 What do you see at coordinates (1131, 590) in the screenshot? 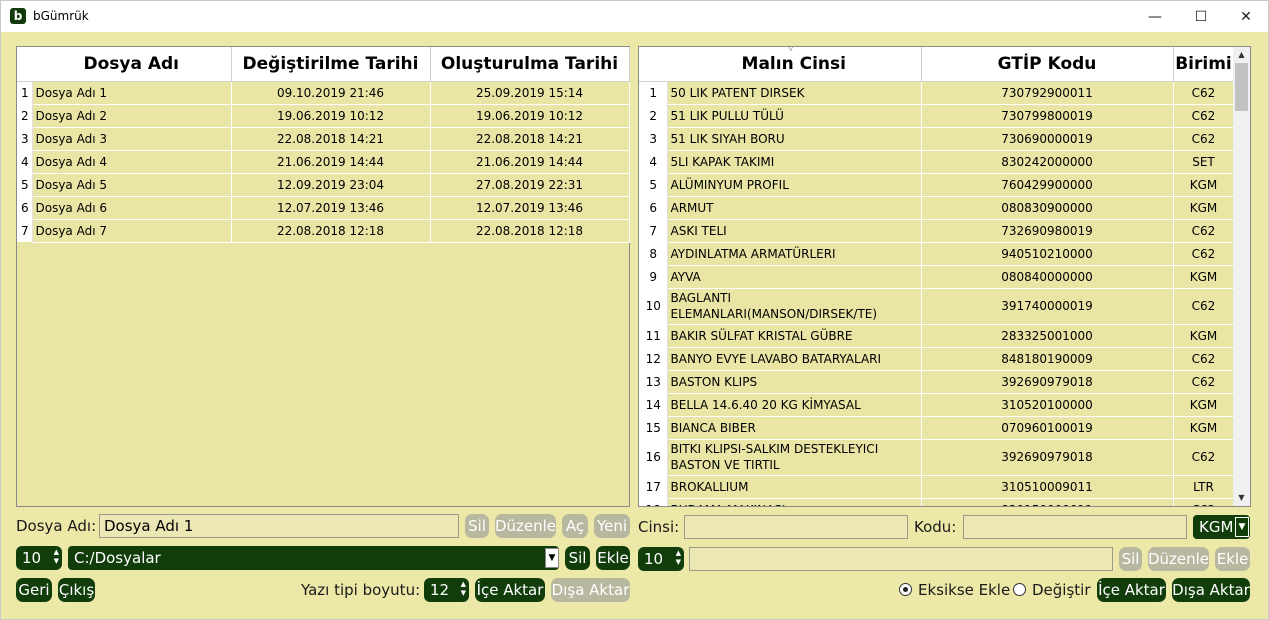
I see `product-ice-aktar-button: İçe Aktar` at bounding box center [1131, 590].